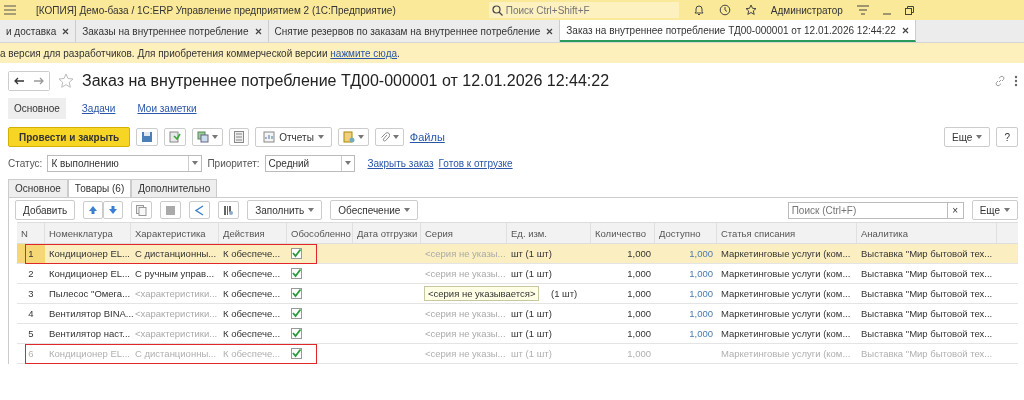  What do you see at coordinates (172, 31) in the screenshot?
I see `document-tab: Заказы на внутреннее потребление` at bounding box center [172, 31].